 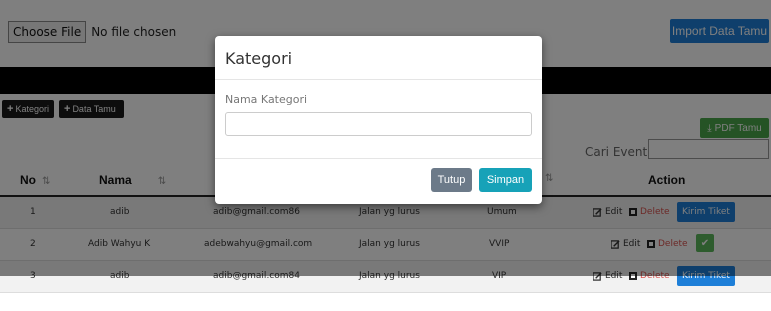 What do you see at coordinates (505, 180) in the screenshot?
I see `simpan-button: Simpan` at bounding box center [505, 180].